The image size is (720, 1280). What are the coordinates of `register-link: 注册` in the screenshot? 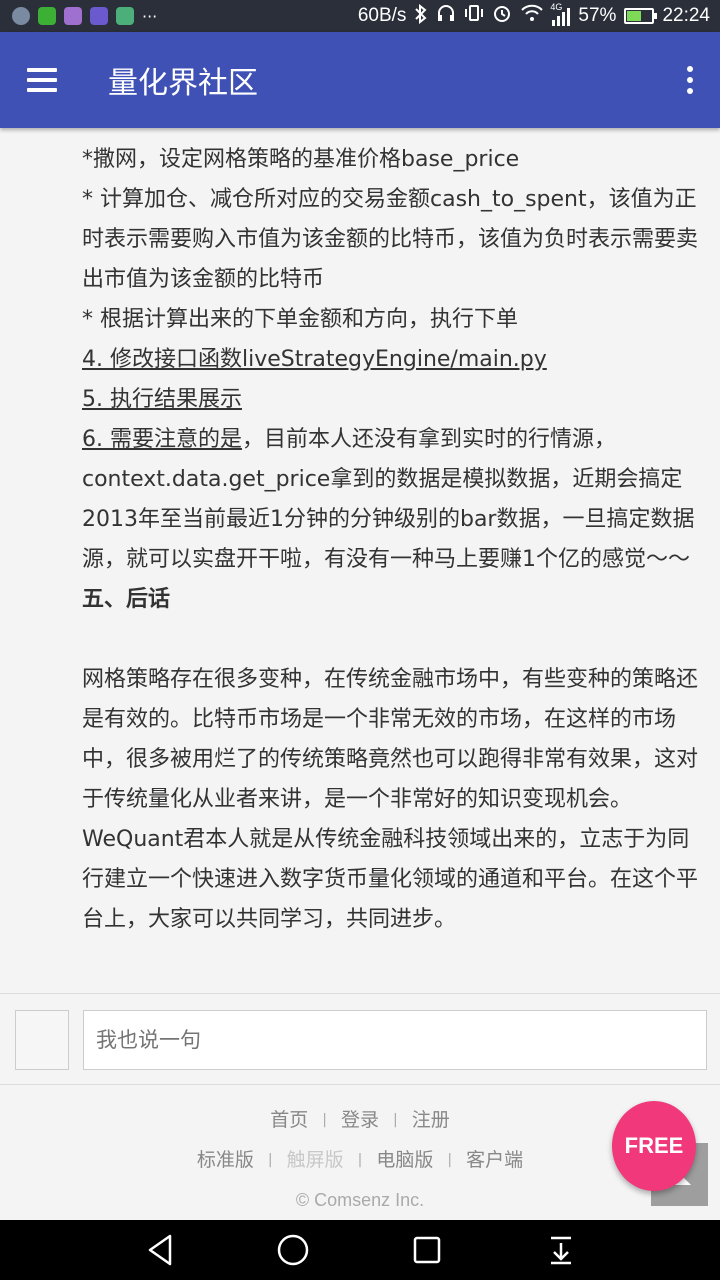 It's located at (431, 1120).